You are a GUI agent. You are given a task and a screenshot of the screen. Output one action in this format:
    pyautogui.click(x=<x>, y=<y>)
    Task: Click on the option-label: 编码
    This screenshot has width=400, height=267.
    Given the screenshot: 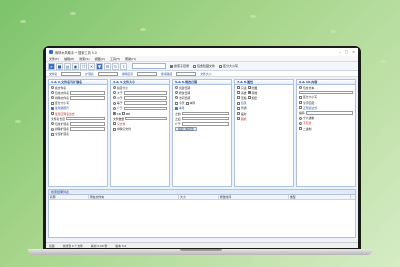 What is the action you would take?
    pyautogui.click(x=302, y=113)
    